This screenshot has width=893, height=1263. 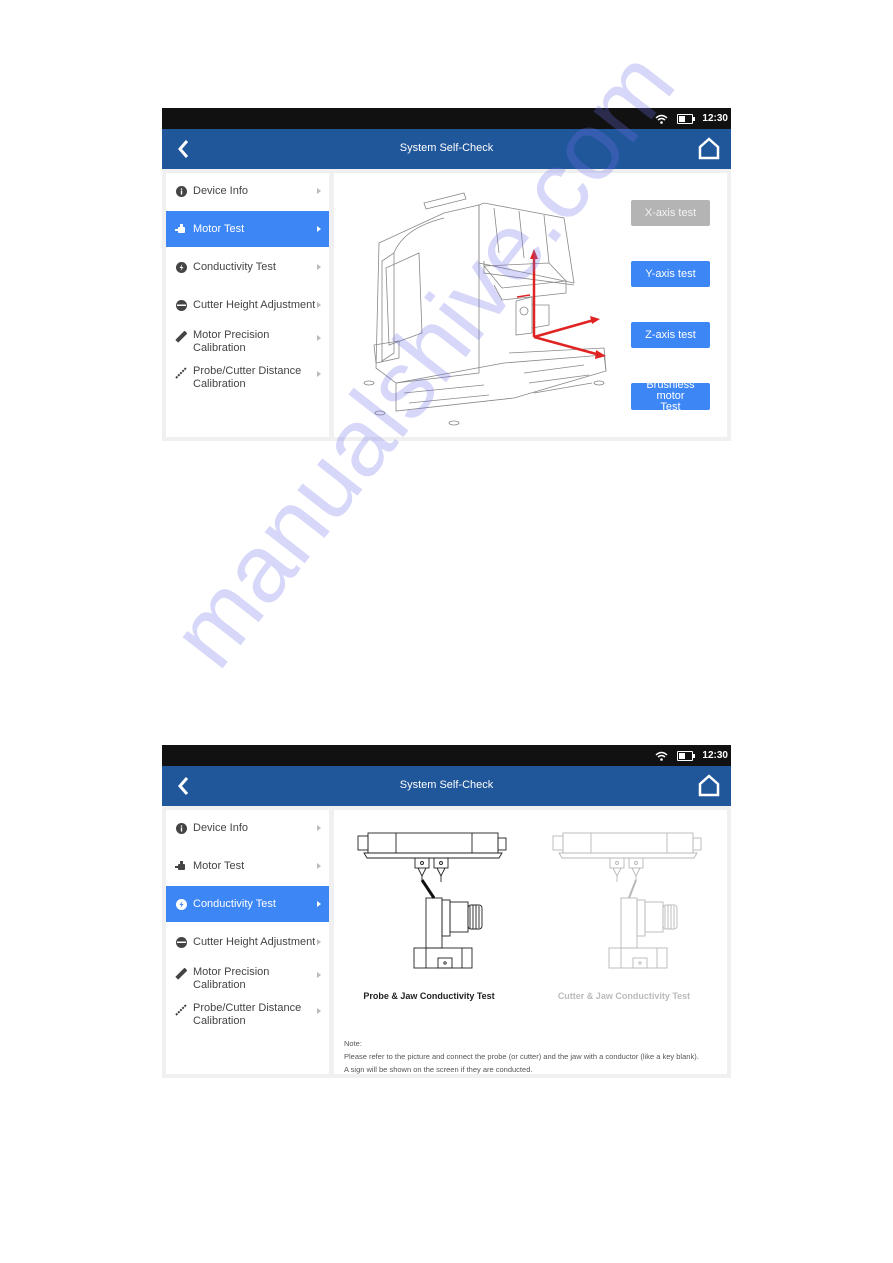 I want to click on machine-illustration, so click(x=485, y=309).